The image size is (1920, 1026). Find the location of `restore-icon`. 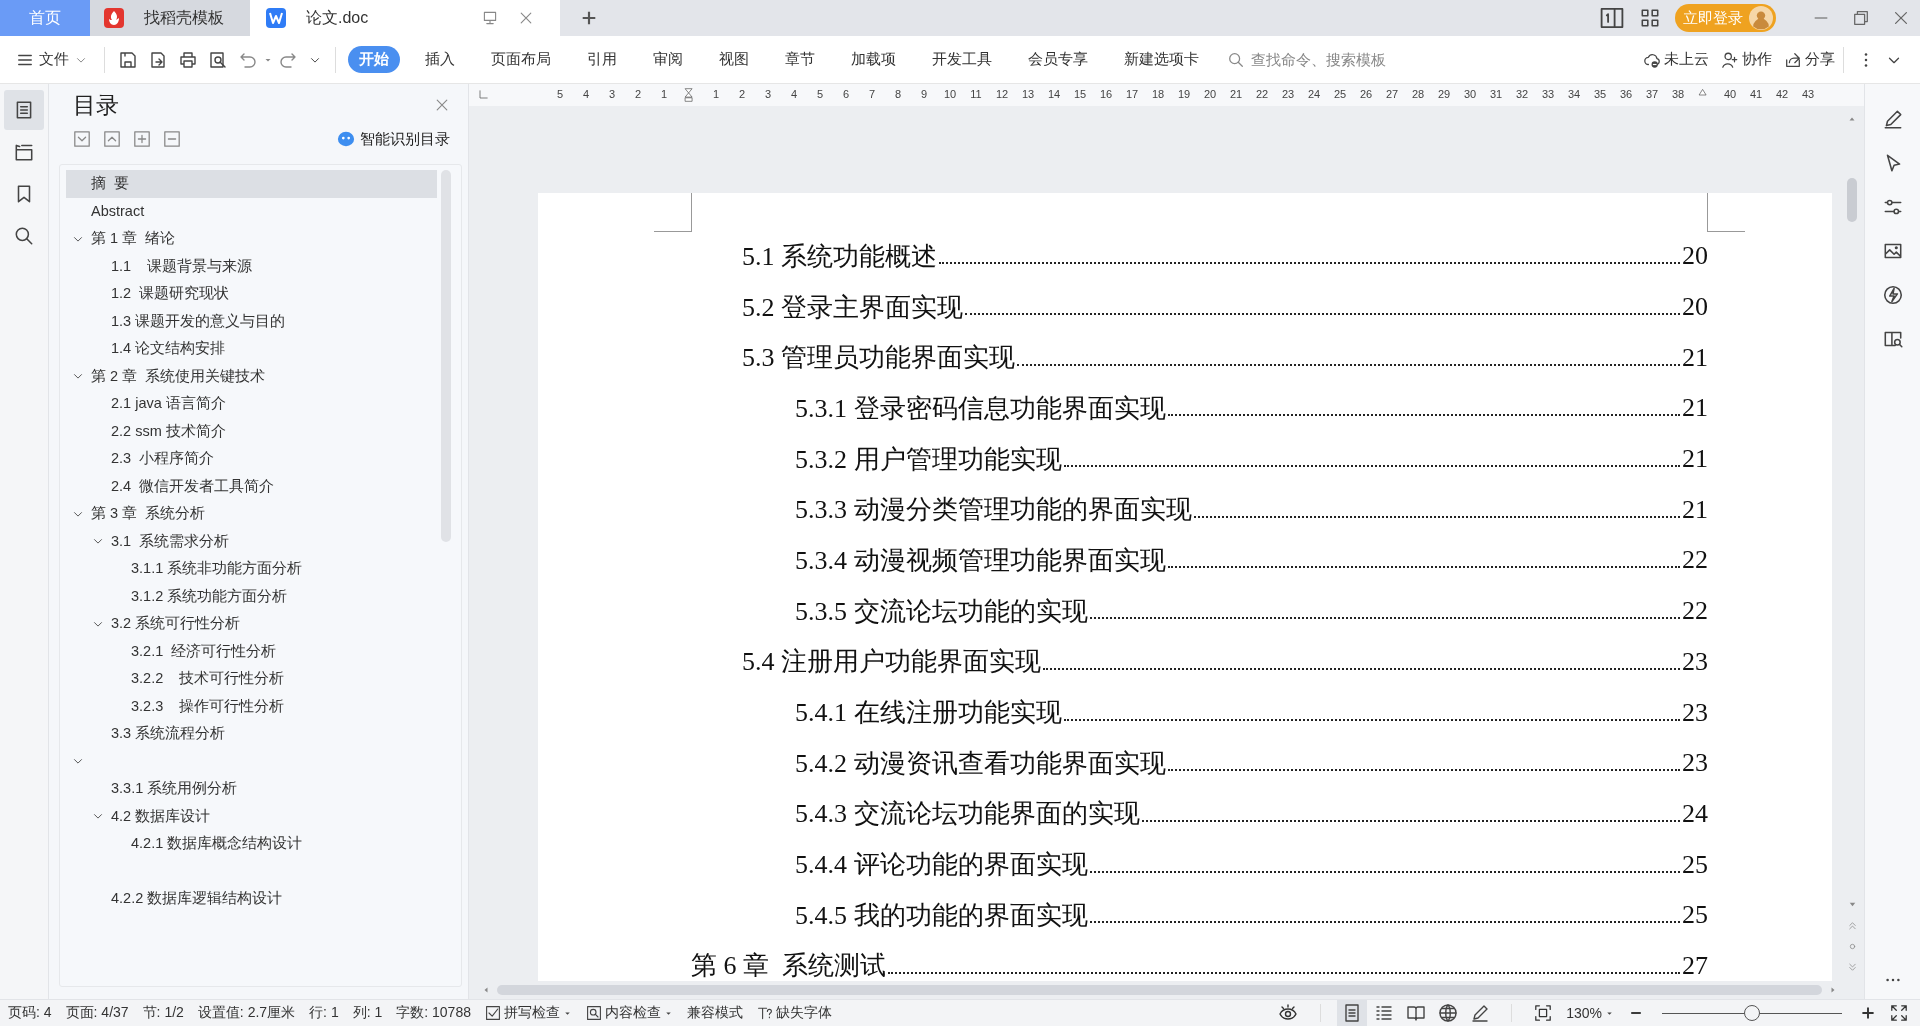

restore-icon is located at coordinates (1861, 18).